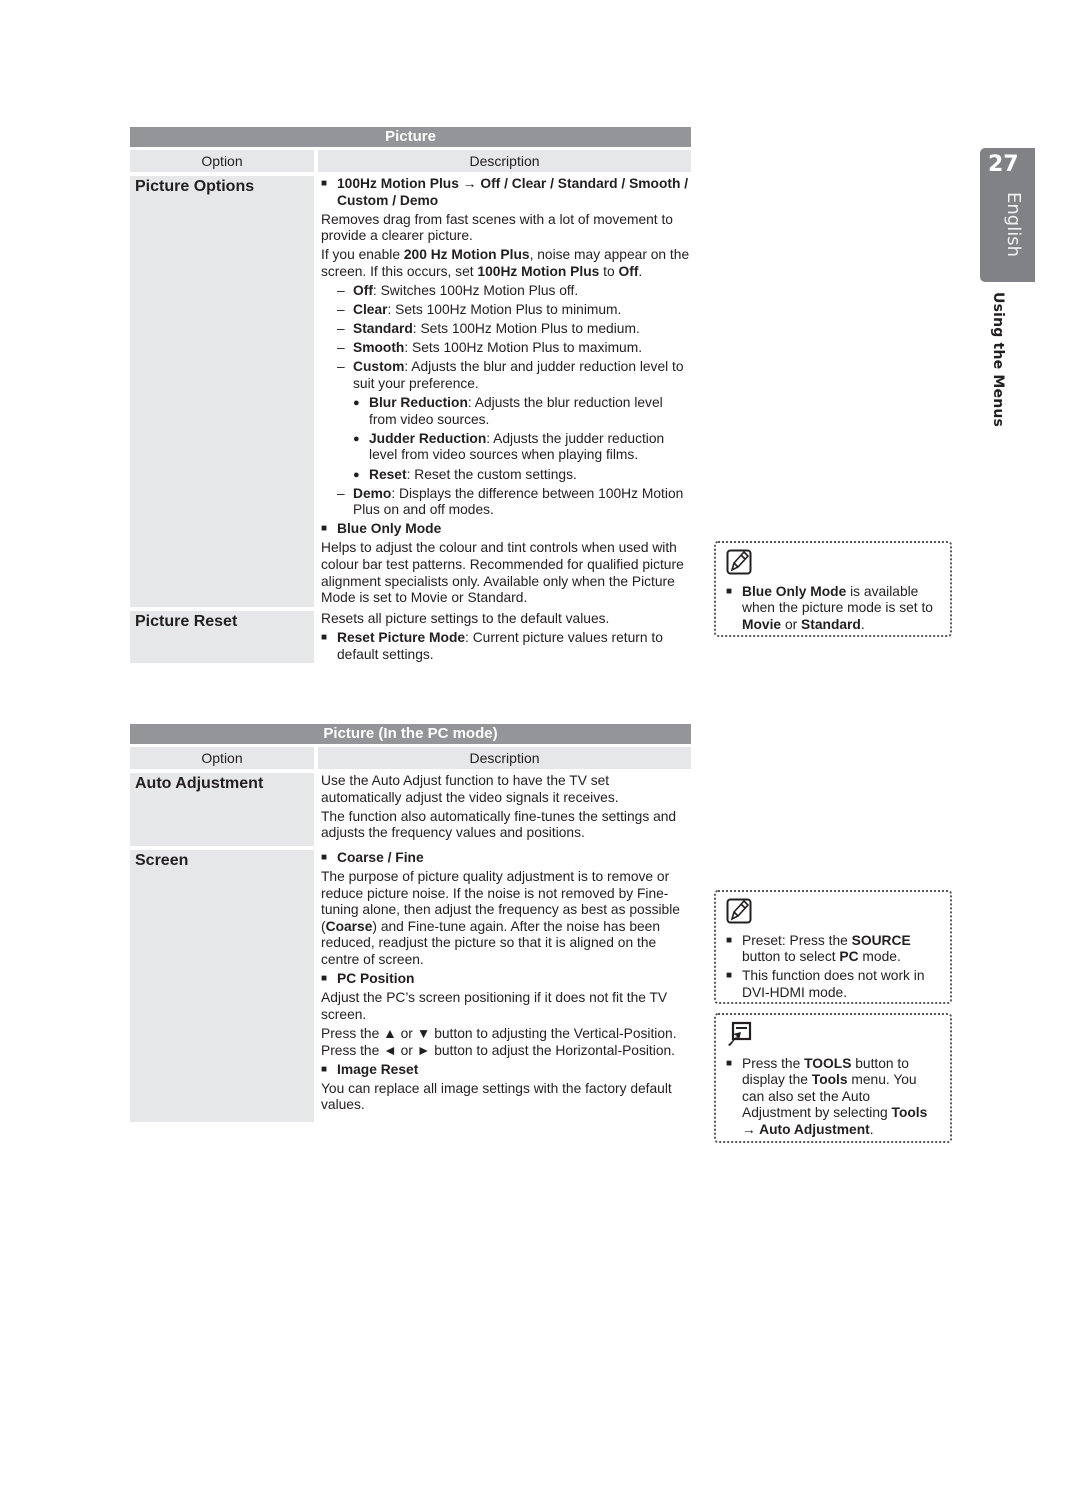 The image size is (1080, 1488). Describe the element at coordinates (222, 809) in the screenshot. I see `option-label: Auto Adjustment` at that location.